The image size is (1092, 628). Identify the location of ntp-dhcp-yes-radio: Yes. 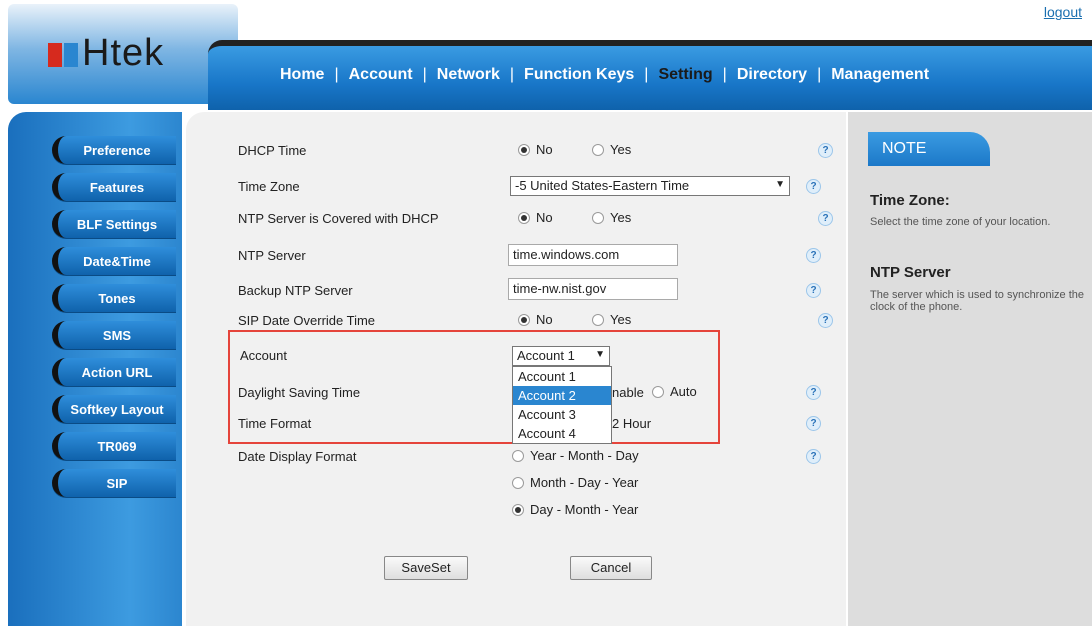
(611, 217).